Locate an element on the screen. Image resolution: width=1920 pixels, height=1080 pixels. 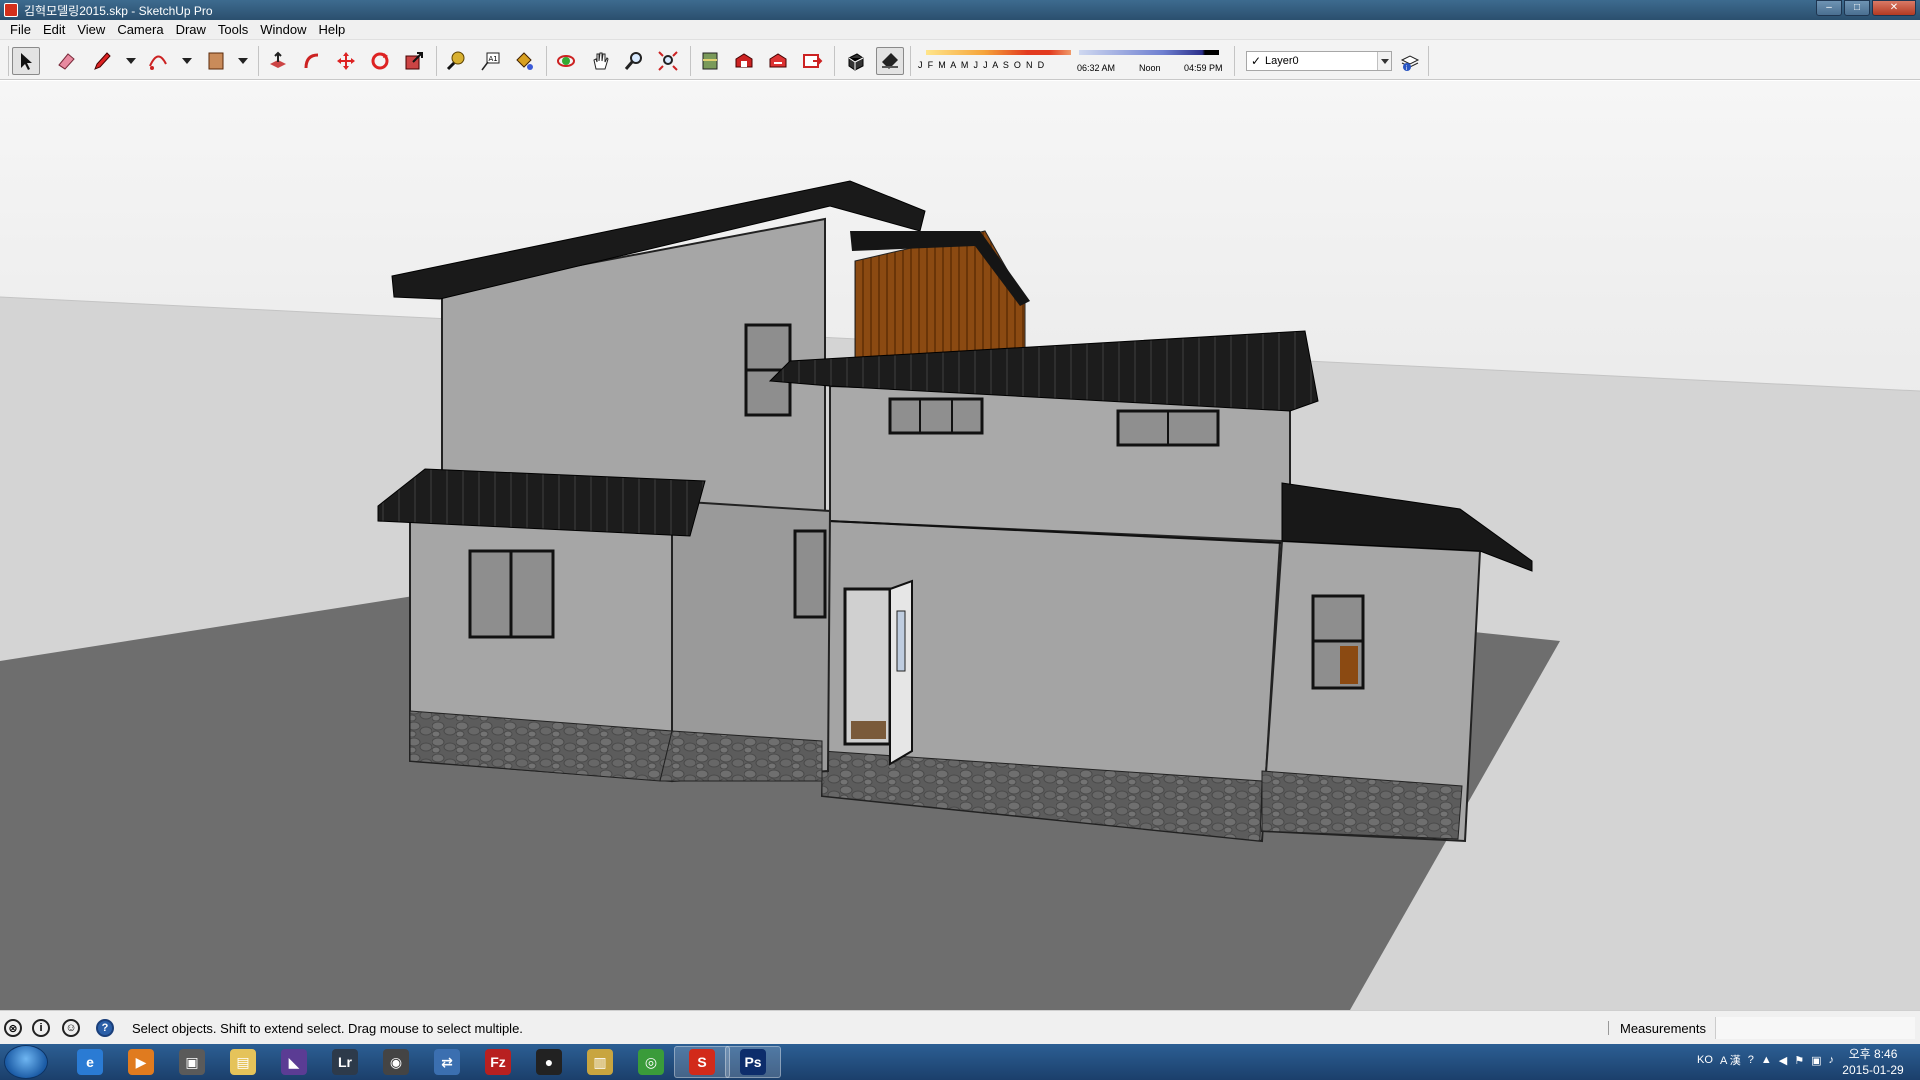
share-model-icon is located at coordinates (778, 60).